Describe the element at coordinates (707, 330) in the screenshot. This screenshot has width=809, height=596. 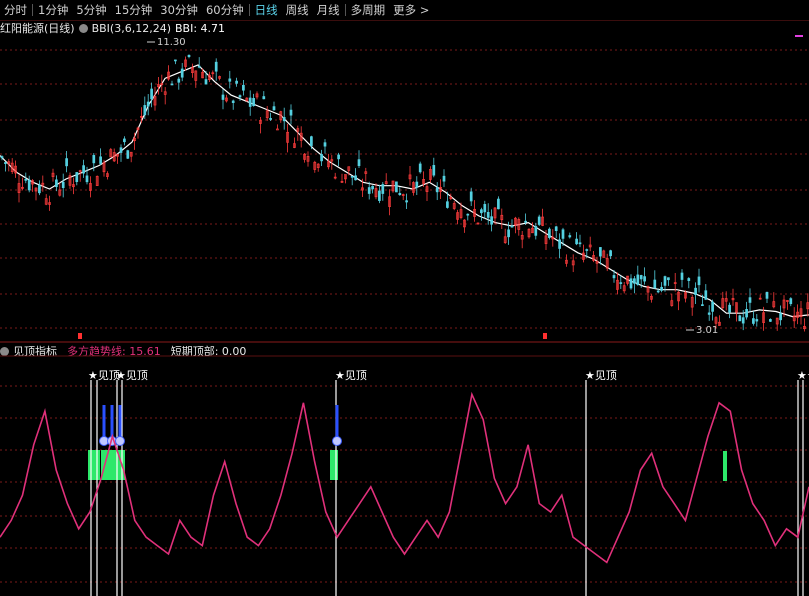
I see `low-price-label: 3.01` at that location.